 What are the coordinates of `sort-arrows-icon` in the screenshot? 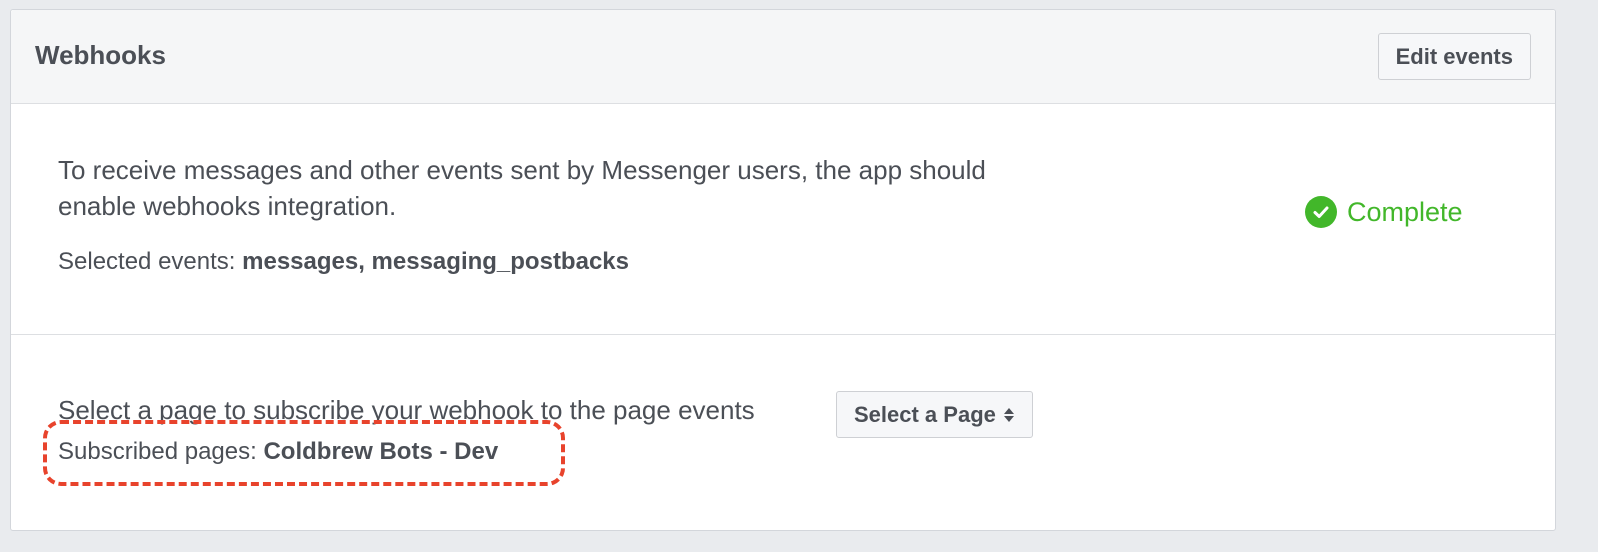 It's located at (1008, 414).